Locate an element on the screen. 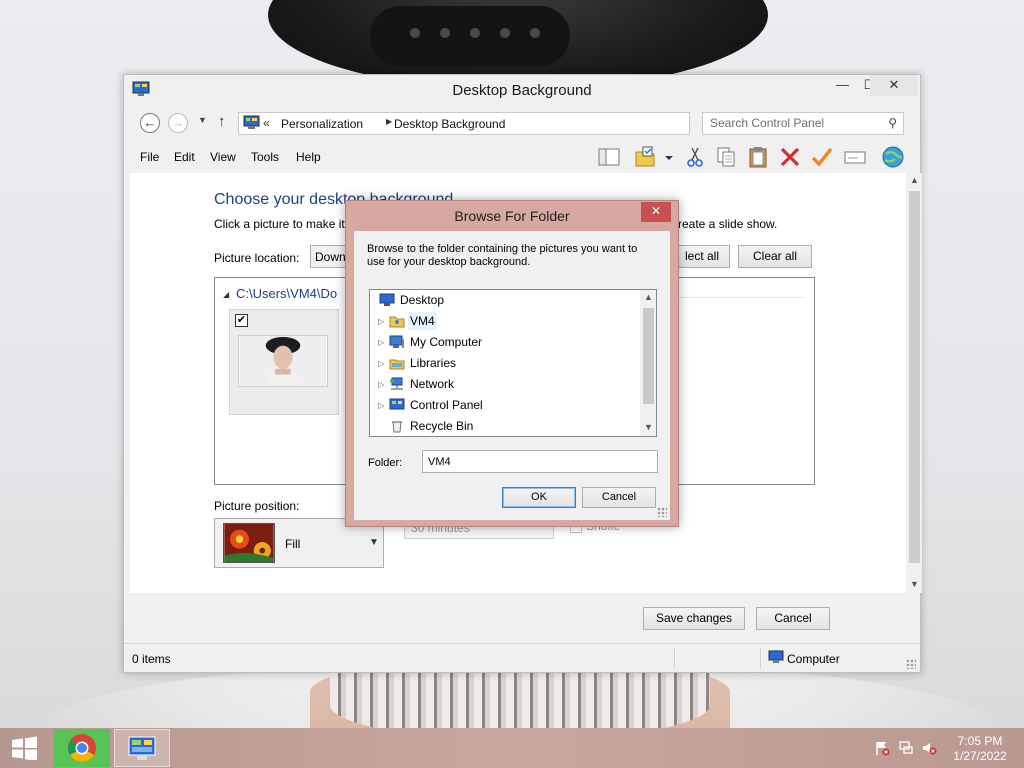 The image size is (1024, 768). folder-properties-icon is located at coordinates (645, 157).